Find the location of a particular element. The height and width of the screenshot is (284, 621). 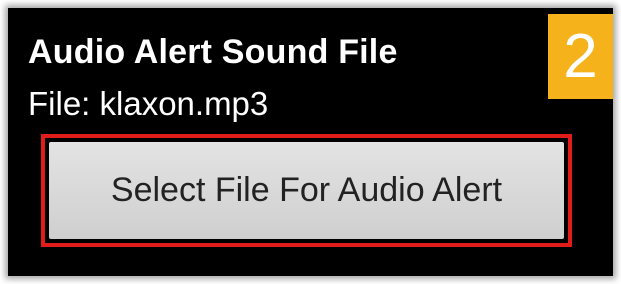

current-file-label: File: klaxon.mp3 is located at coordinates (148, 103).